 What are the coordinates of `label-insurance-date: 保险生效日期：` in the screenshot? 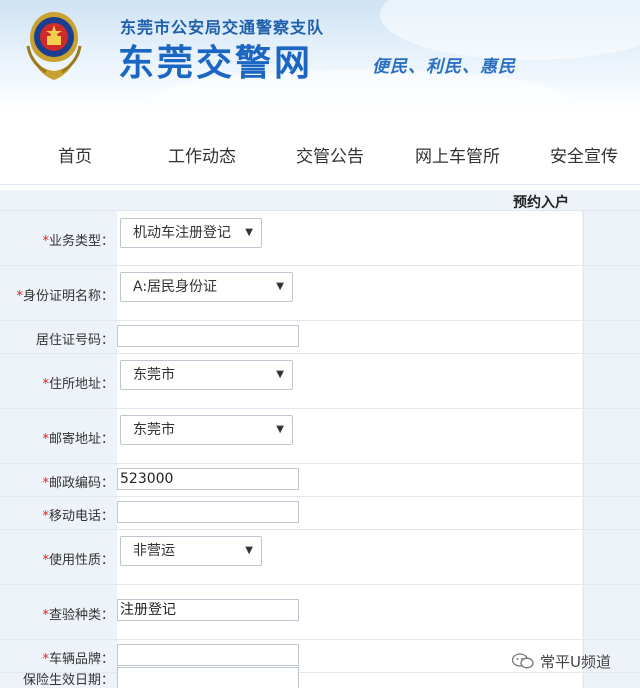 It's located at (68, 680).